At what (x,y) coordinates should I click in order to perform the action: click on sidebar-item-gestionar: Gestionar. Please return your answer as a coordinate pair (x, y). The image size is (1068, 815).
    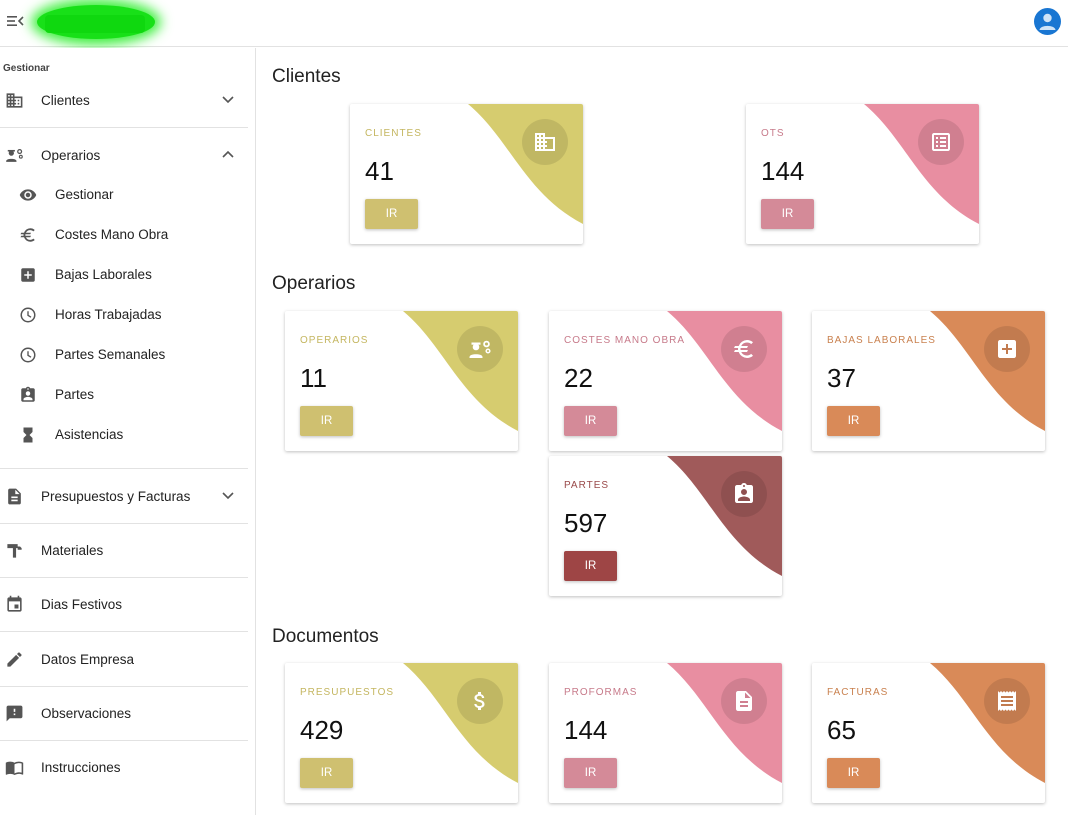
    Looking at the image, I should click on (124, 195).